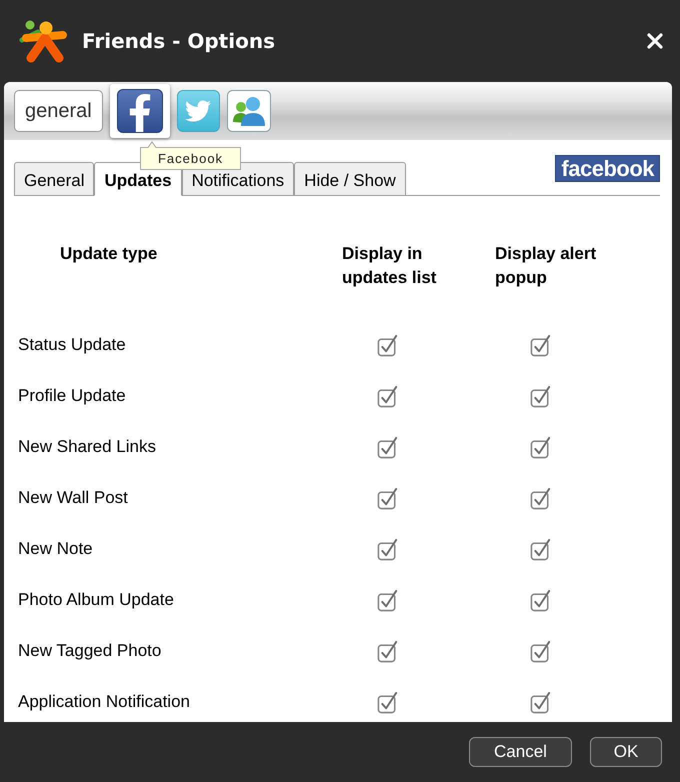 This screenshot has width=680, height=782. What do you see at coordinates (58, 111) in the screenshot?
I see `general-button: general` at bounding box center [58, 111].